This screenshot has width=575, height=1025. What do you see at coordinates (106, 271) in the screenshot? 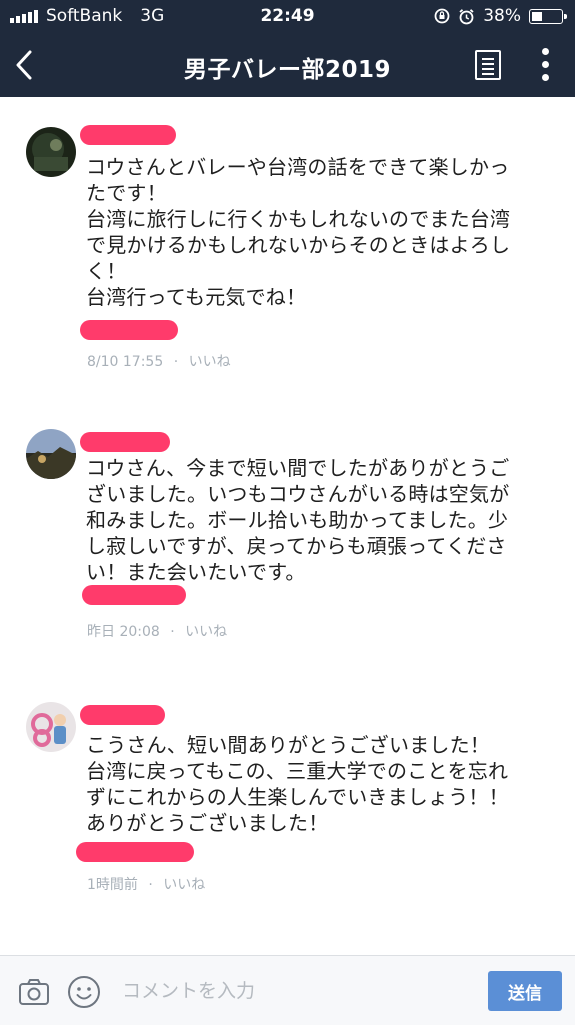
I see `comment-line: く！` at bounding box center [106, 271].